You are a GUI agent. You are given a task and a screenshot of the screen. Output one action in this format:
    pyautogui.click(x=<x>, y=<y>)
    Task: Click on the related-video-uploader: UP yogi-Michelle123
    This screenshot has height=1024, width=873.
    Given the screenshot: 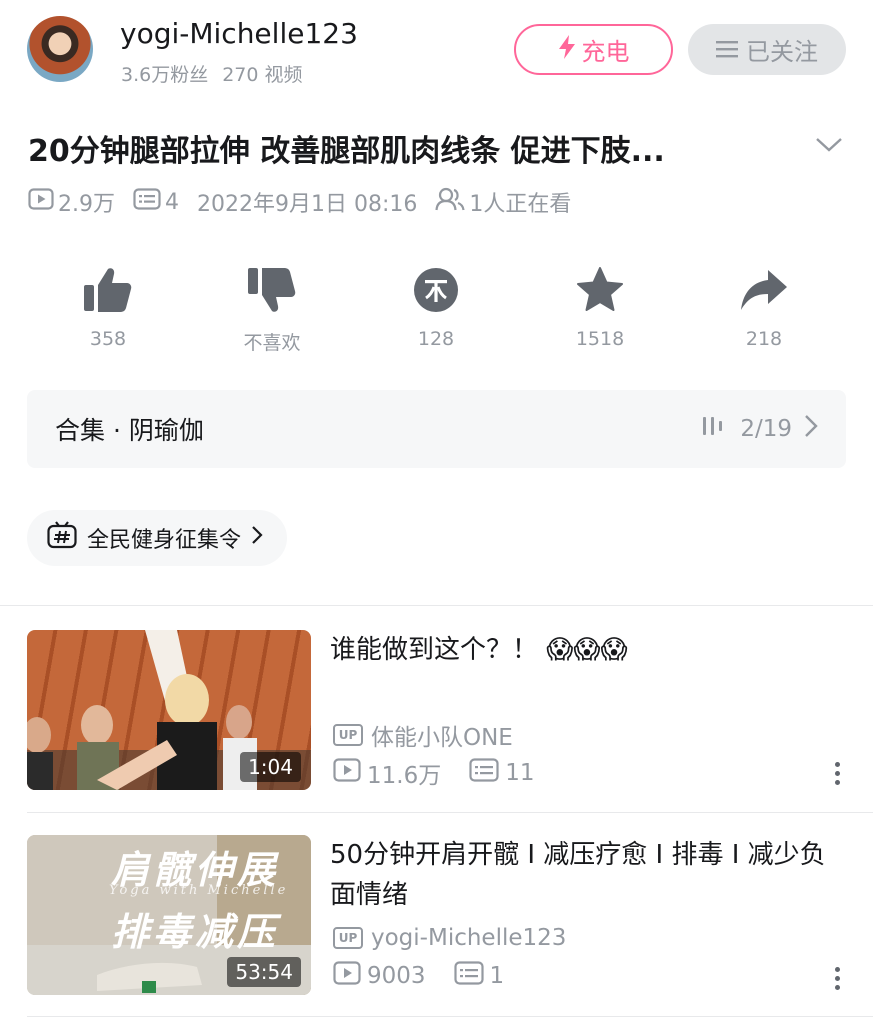 What is the action you would take?
    pyautogui.click(x=449, y=938)
    